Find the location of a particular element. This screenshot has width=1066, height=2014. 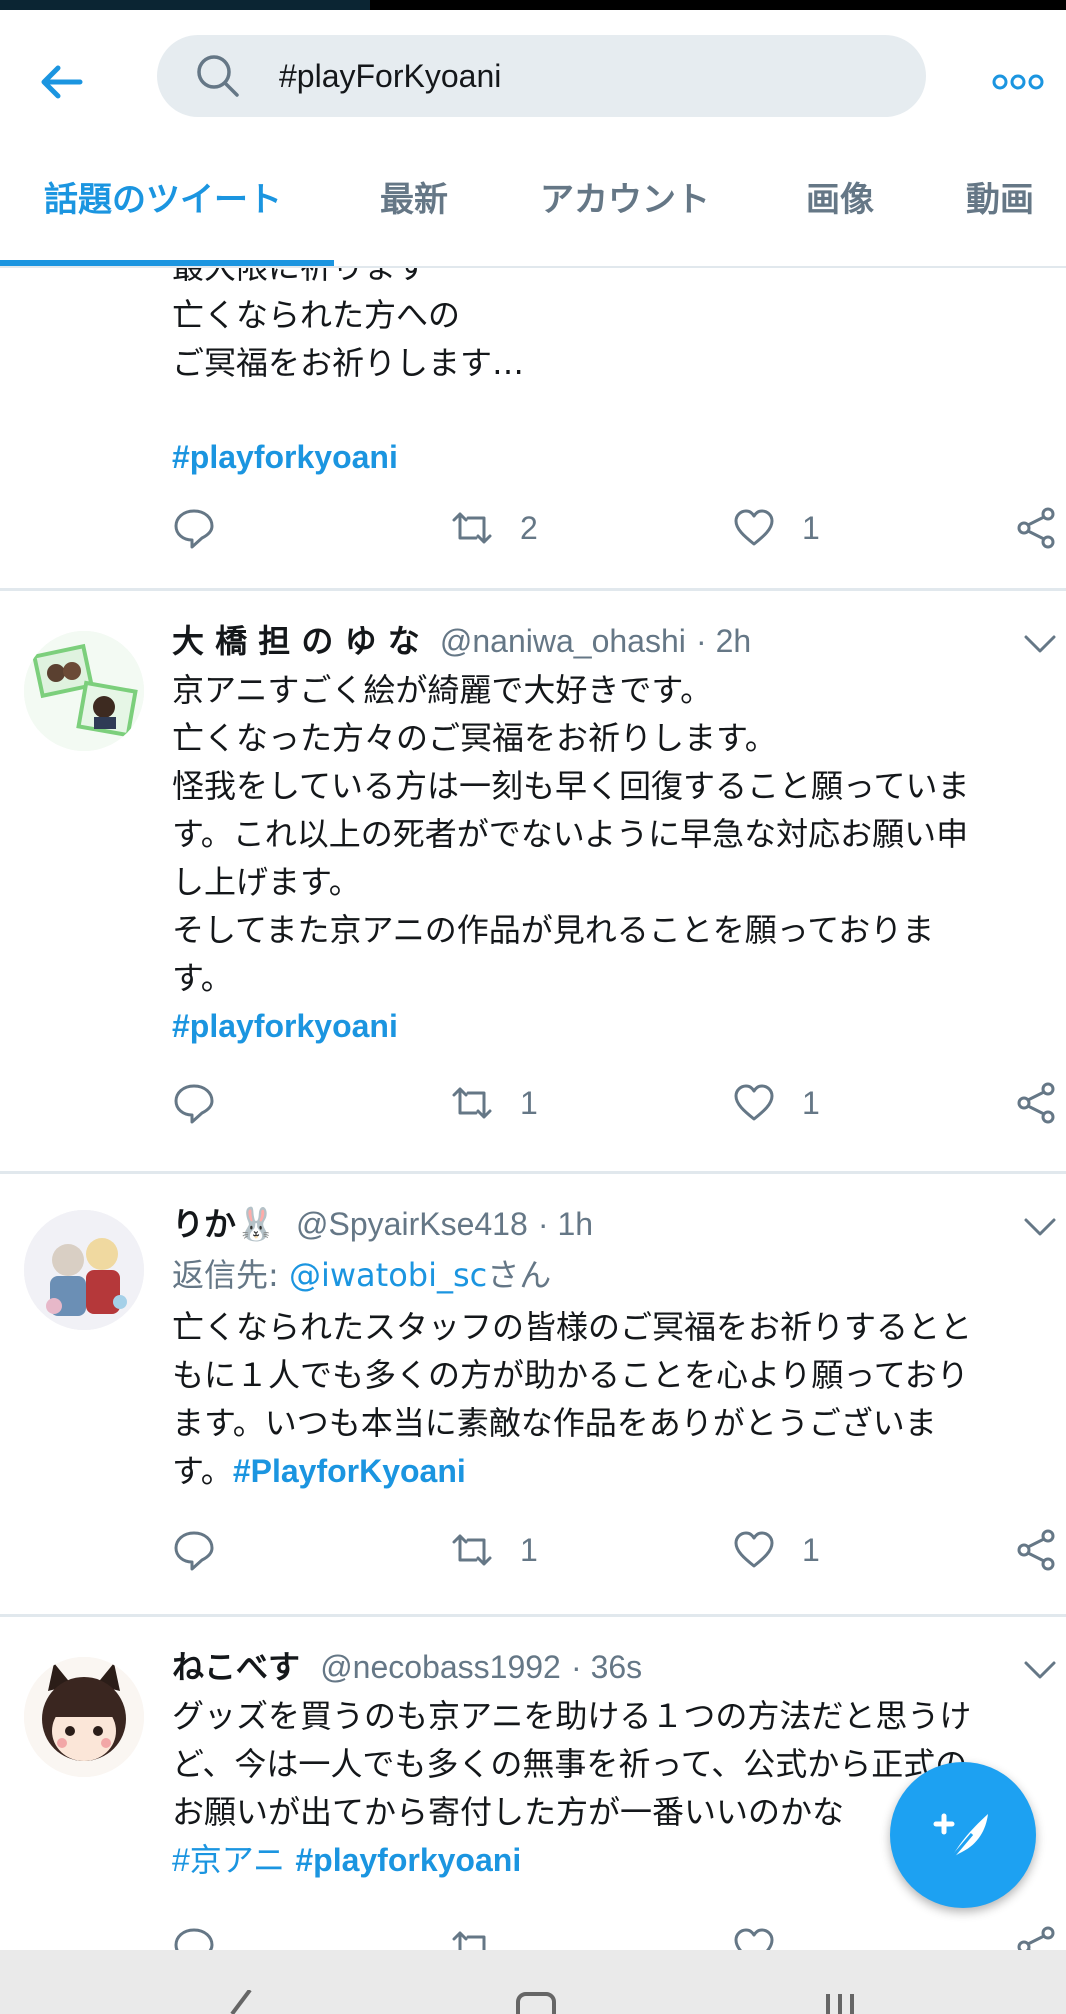

tweet-text-line: し上げます。 is located at coordinates (266, 882).